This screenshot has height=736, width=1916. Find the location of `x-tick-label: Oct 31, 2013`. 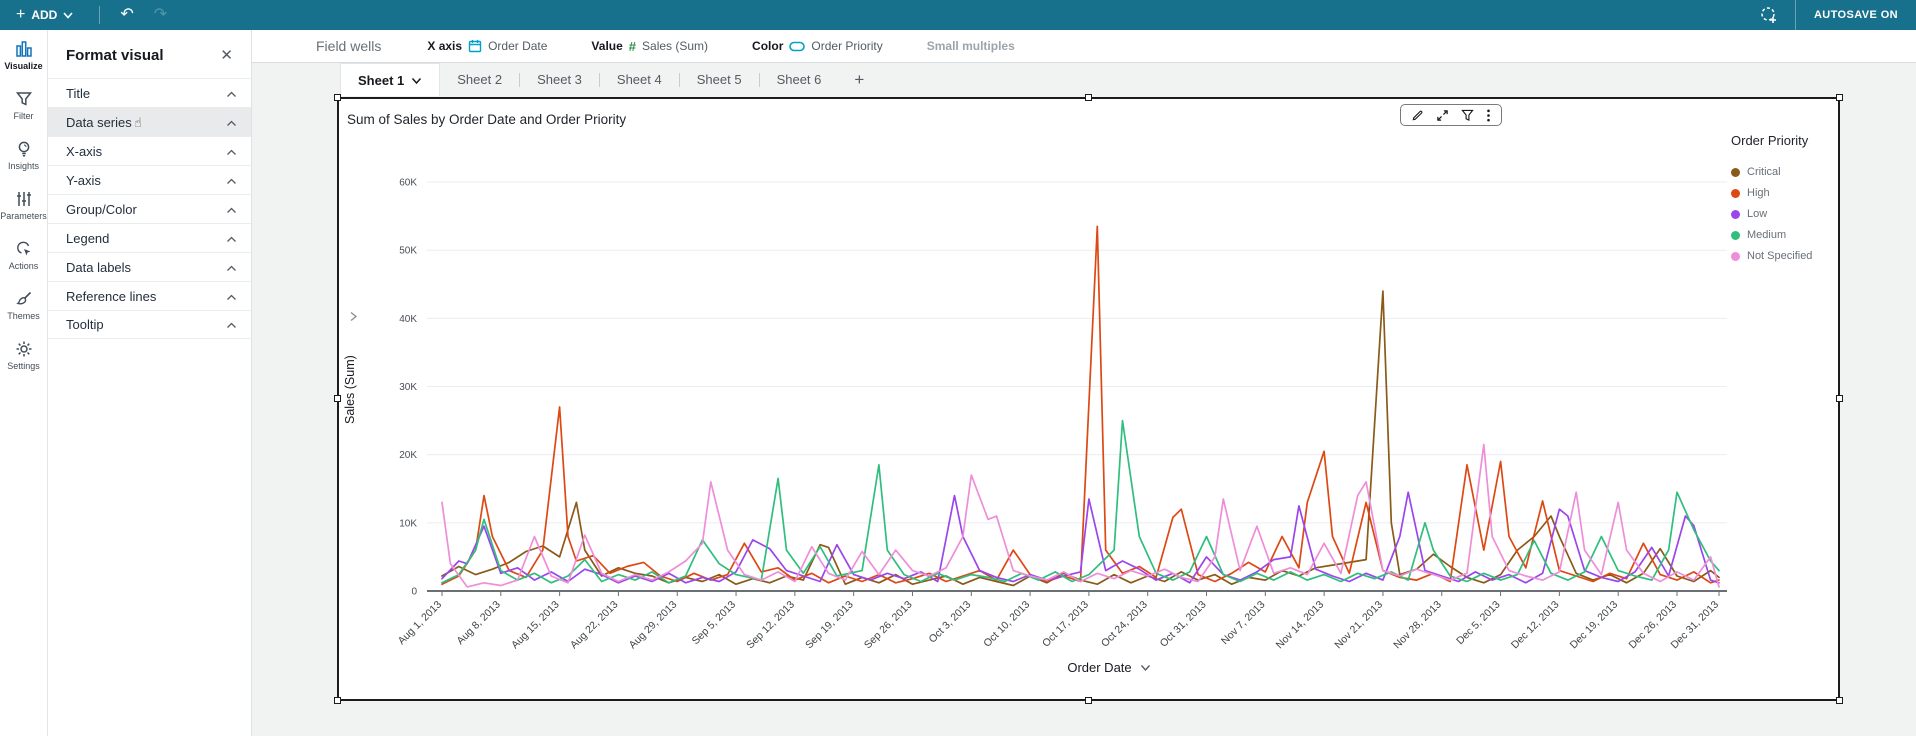

x-tick-label: Oct 31, 2013 is located at coordinates (1183, 624).